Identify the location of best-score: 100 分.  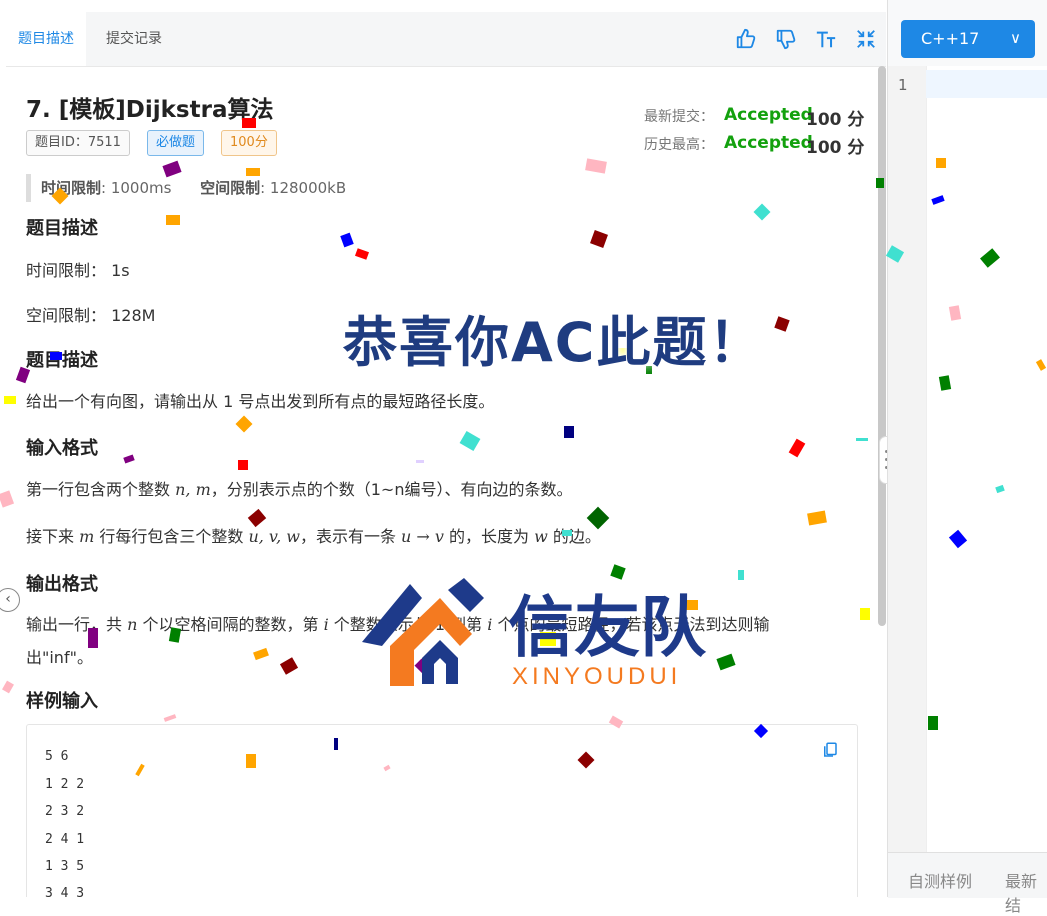
(835, 148).